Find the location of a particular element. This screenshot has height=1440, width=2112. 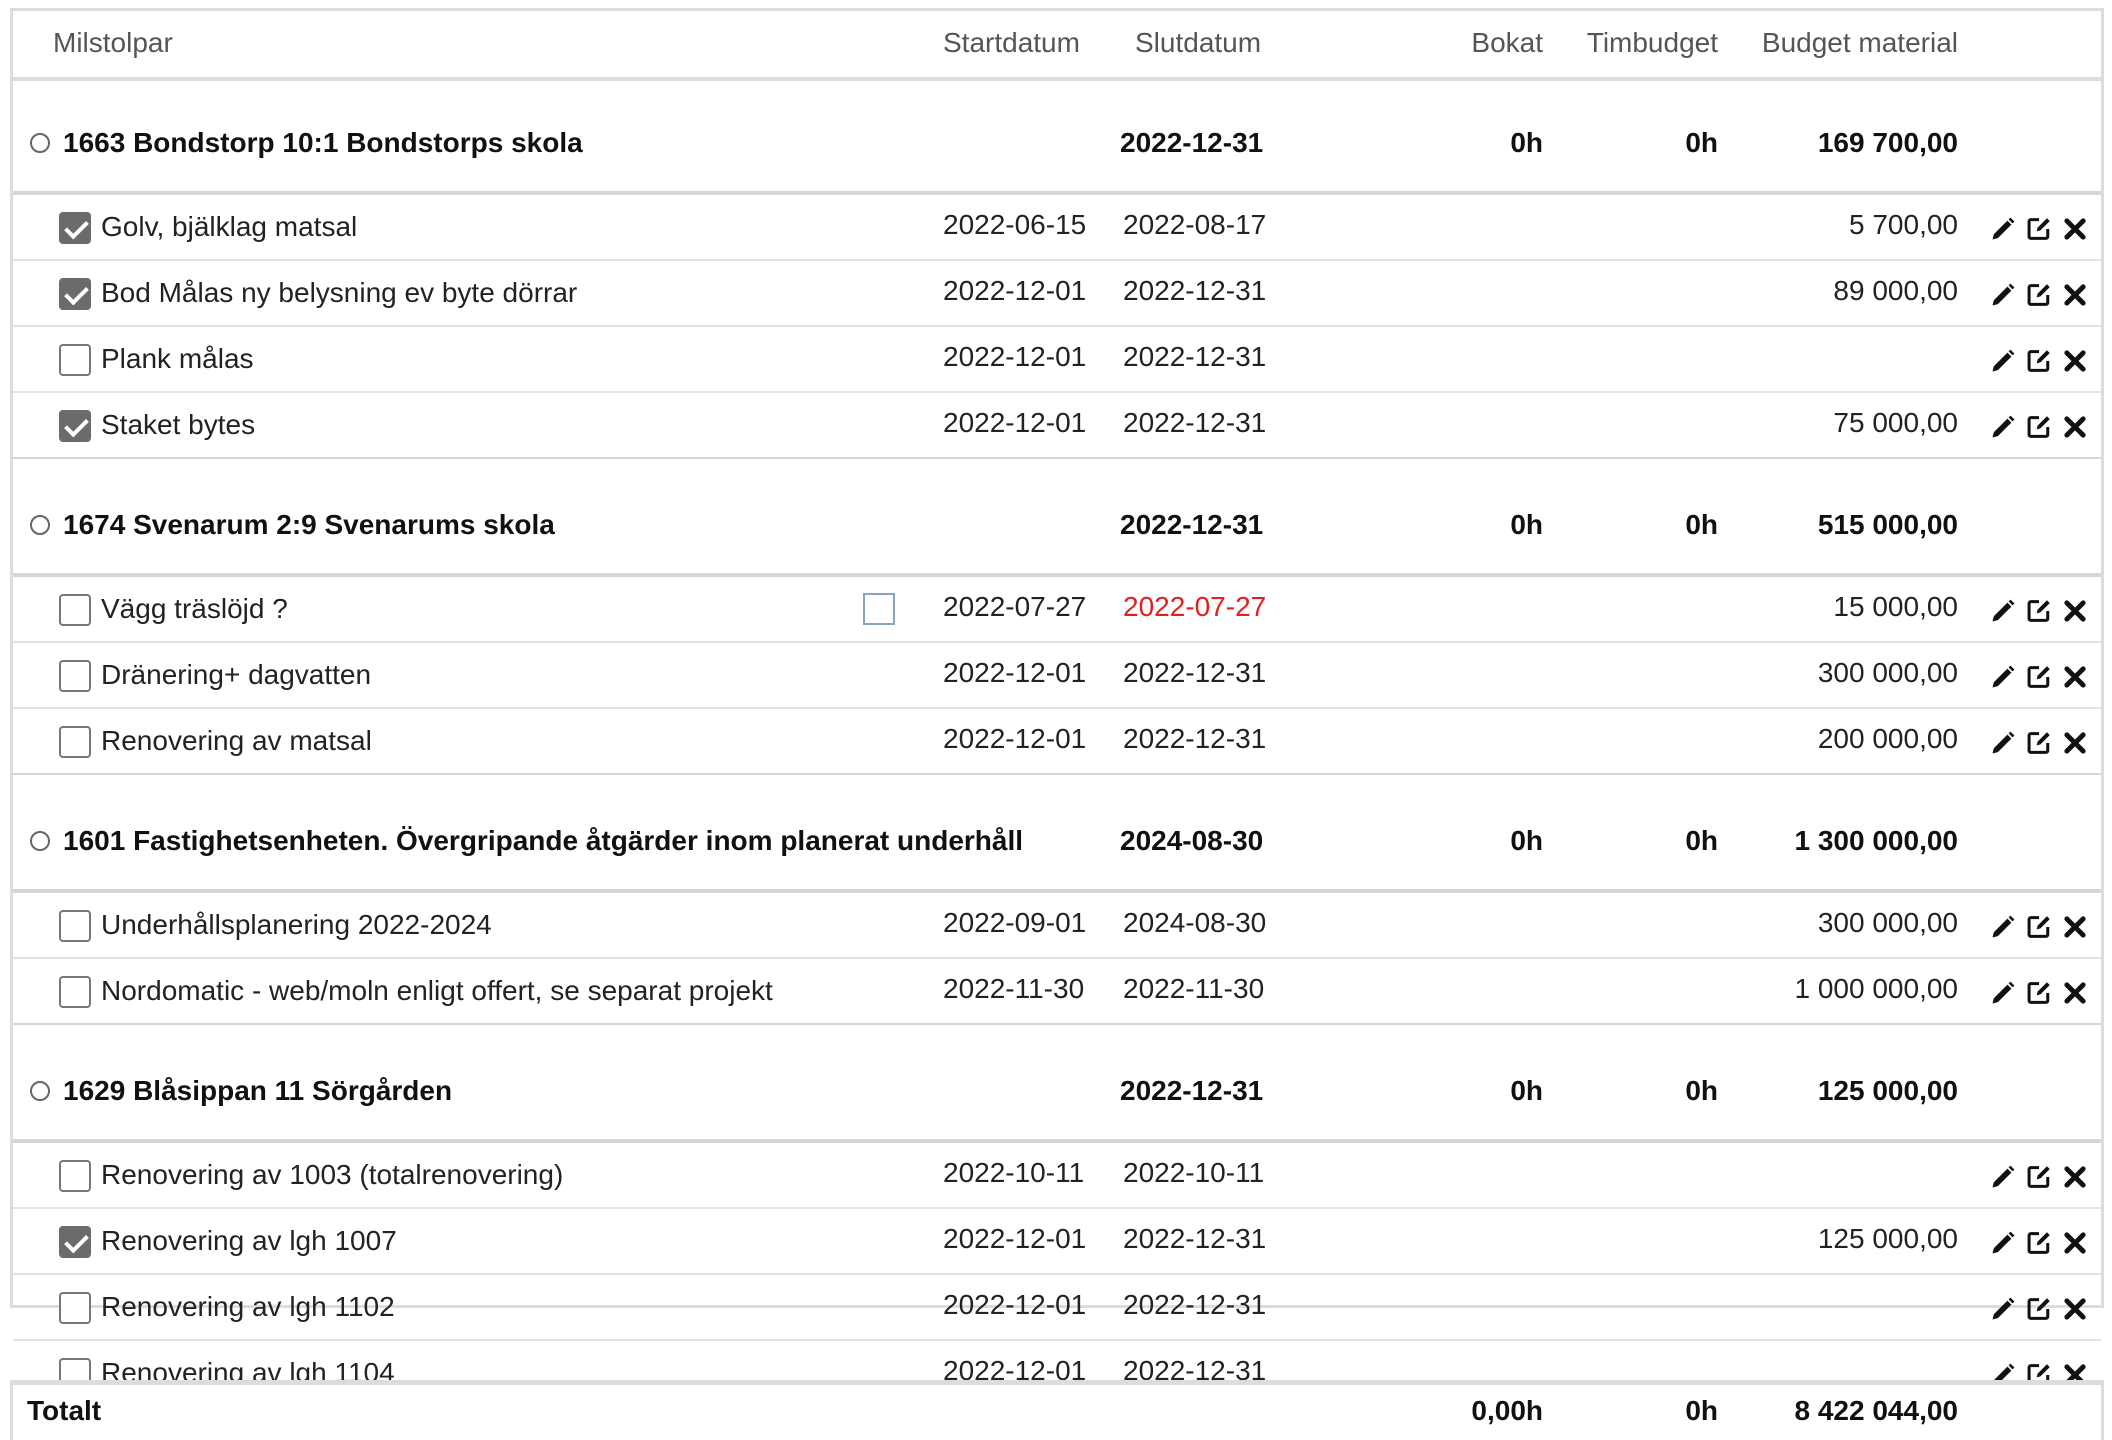

milestone-label: Renovering av lgh 1007 is located at coordinates (249, 1241).